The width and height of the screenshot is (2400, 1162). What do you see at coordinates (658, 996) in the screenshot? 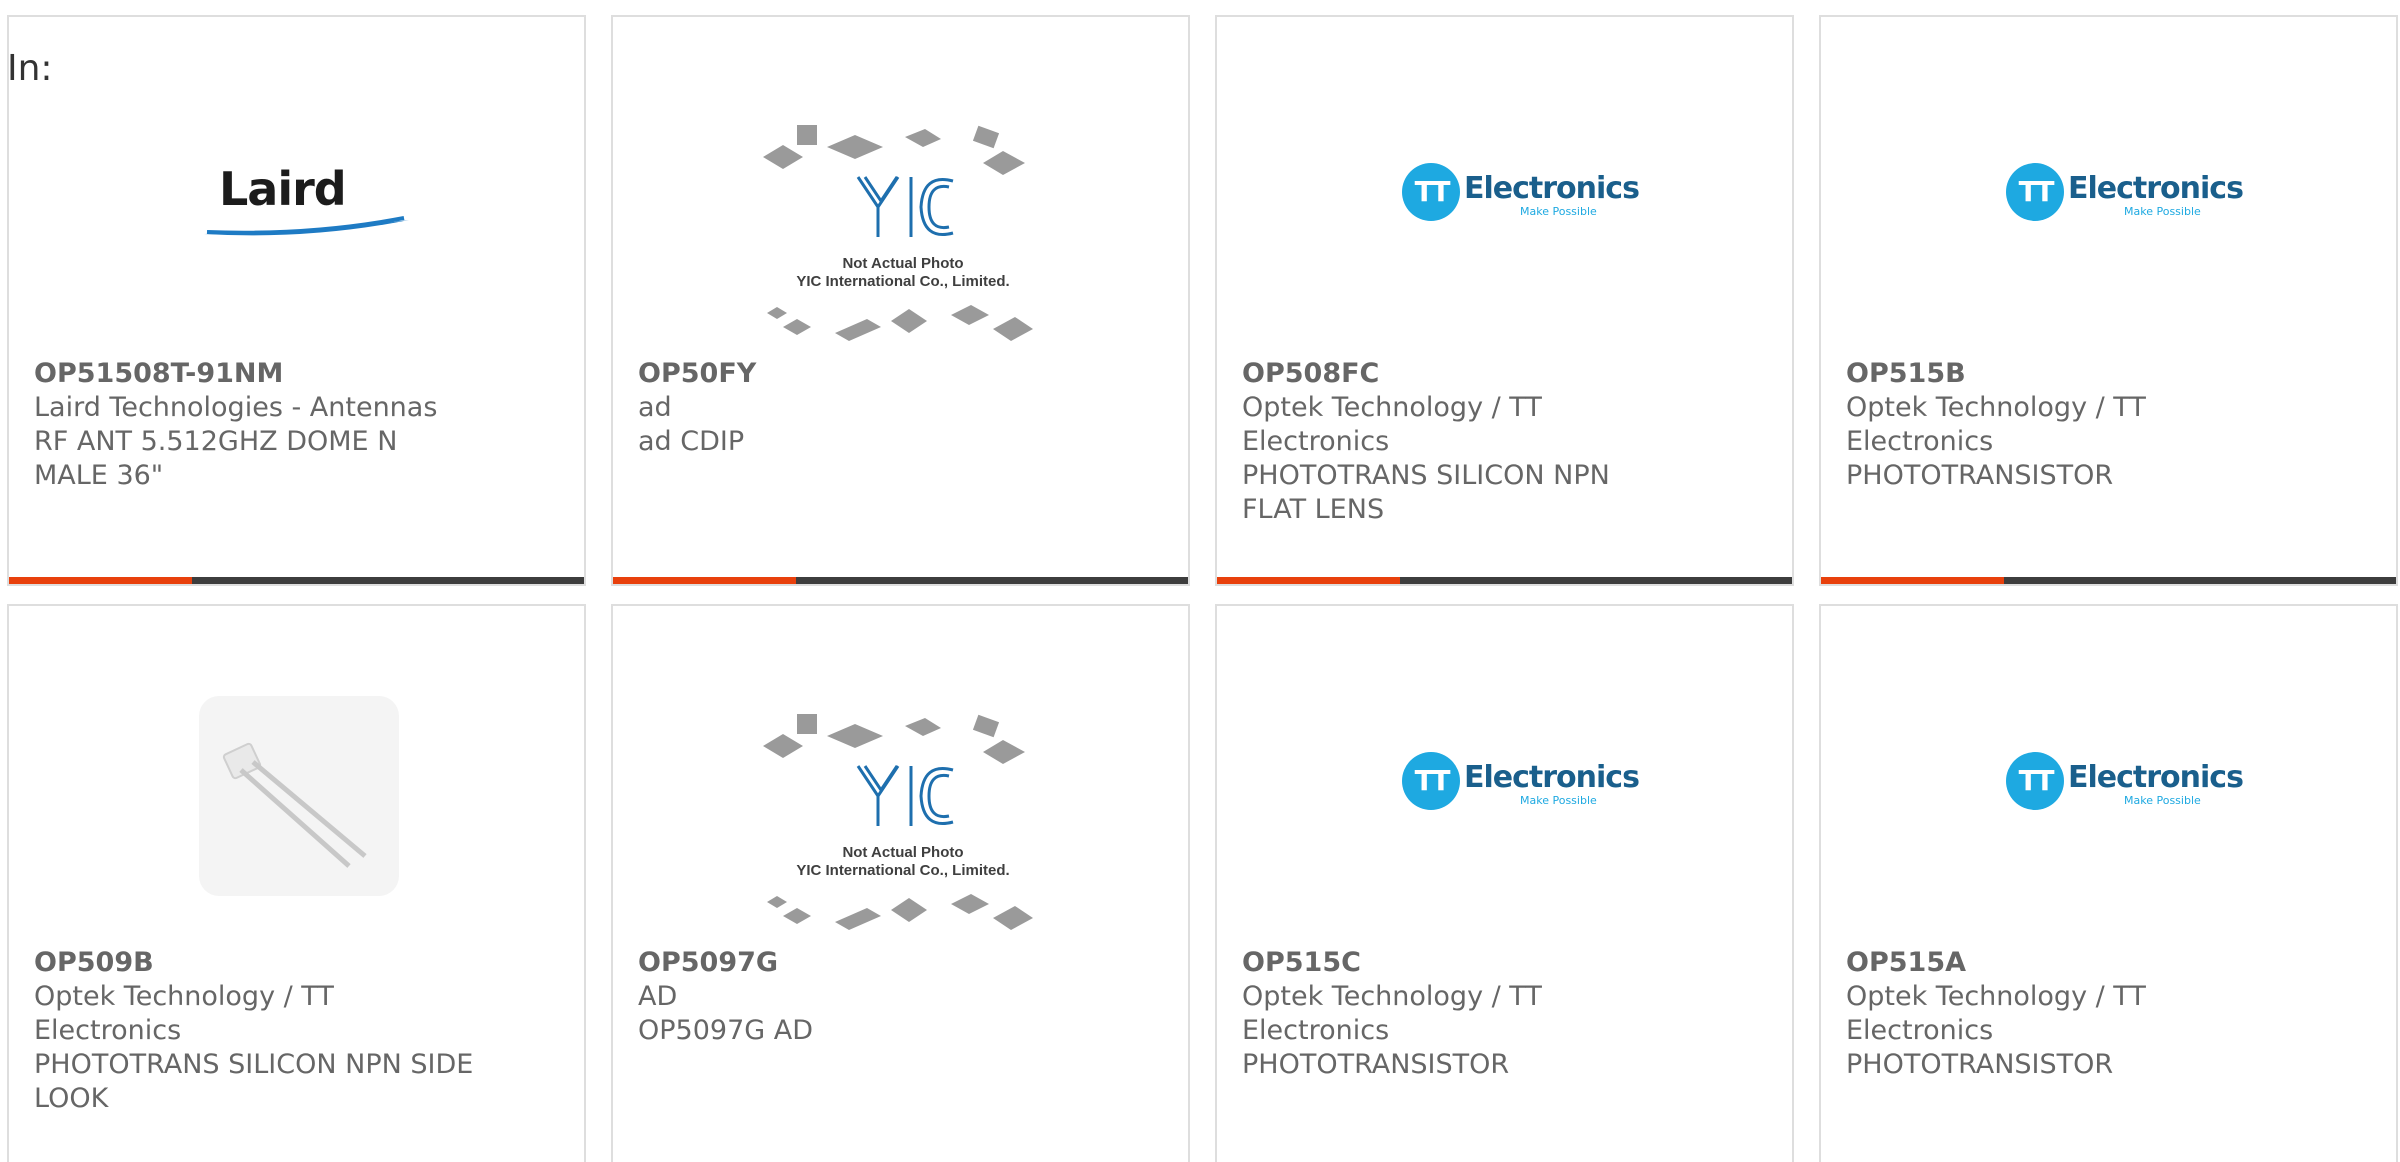
I see `manufacturer: AD` at bounding box center [658, 996].